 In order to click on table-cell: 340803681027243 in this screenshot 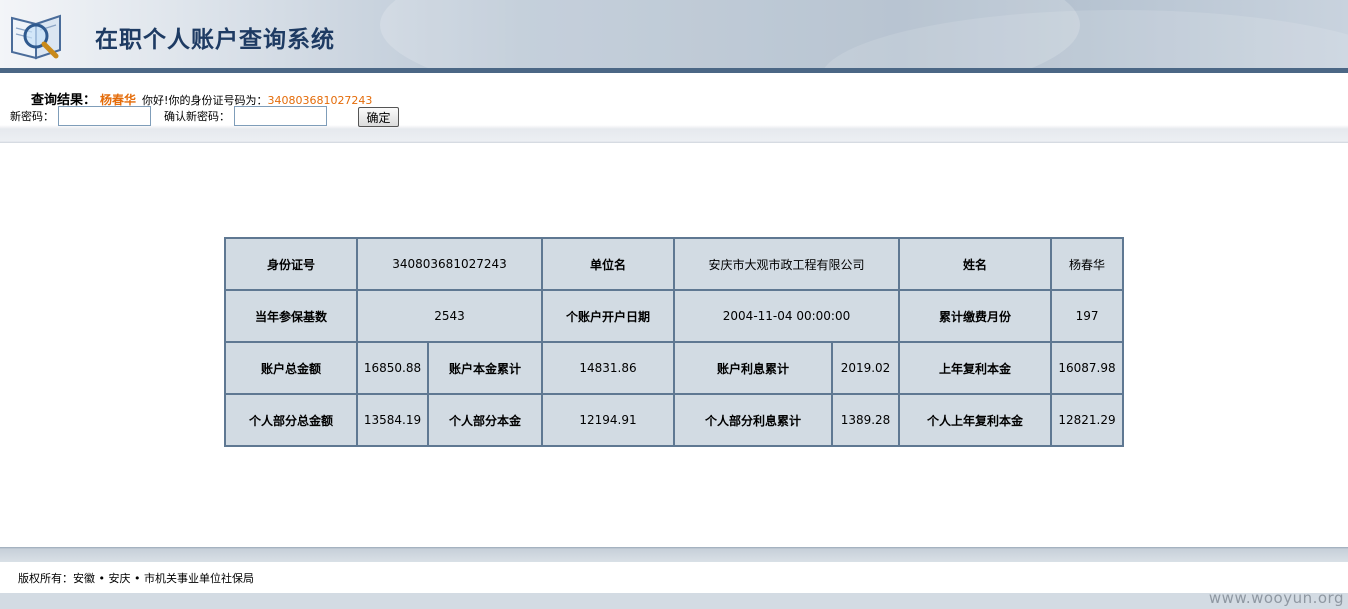, I will do `click(449, 264)`.